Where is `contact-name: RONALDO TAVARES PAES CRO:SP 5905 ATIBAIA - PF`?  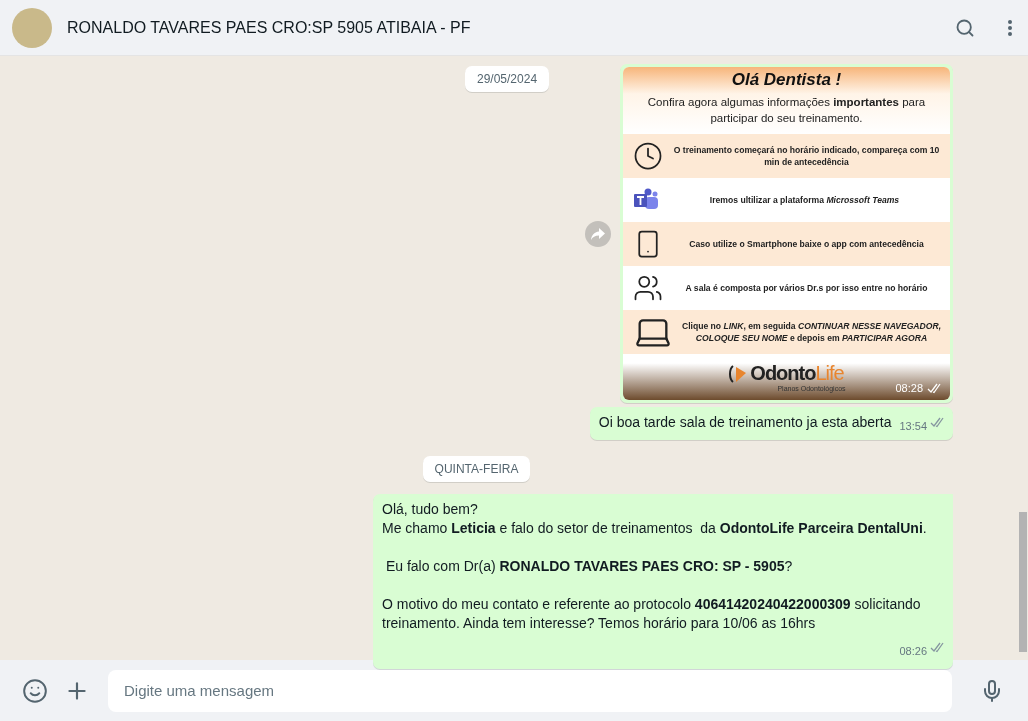 contact-name: RONALDO TAVARES PAES CRO:SP 5905 ATIBAIA - PF is located at coordinates (494, 27).